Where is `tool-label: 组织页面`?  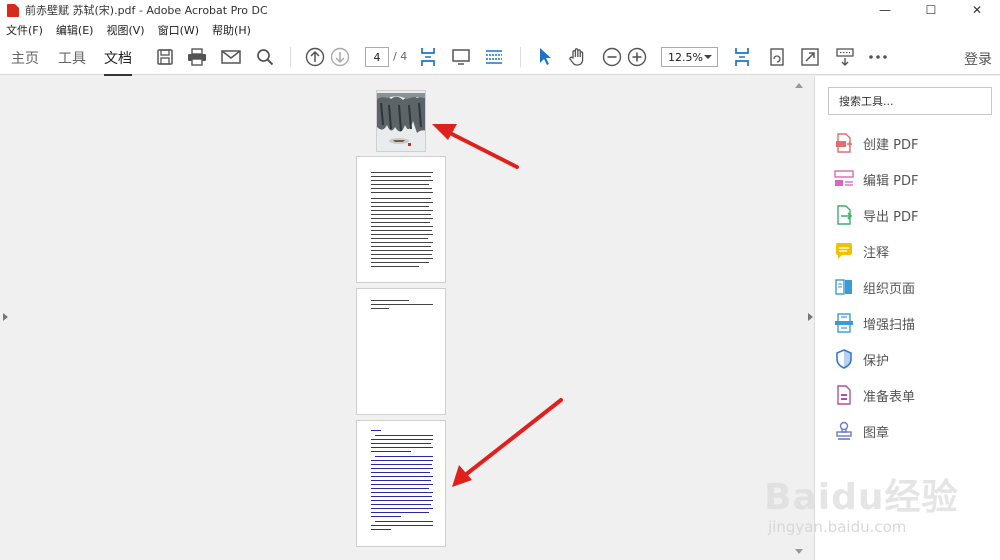
tool-label: 组织页面 is located at coordinates (889, 289).